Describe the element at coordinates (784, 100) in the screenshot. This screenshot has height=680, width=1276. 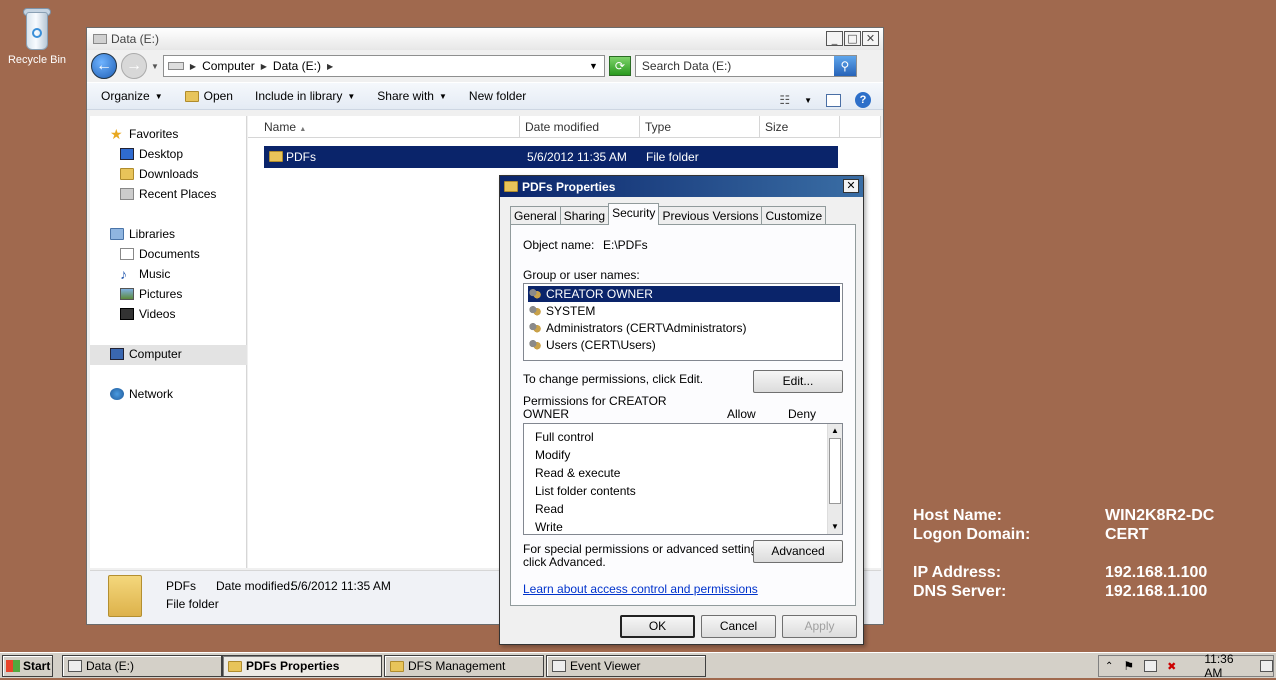
I see `view-options-icon: ☷` at that location.